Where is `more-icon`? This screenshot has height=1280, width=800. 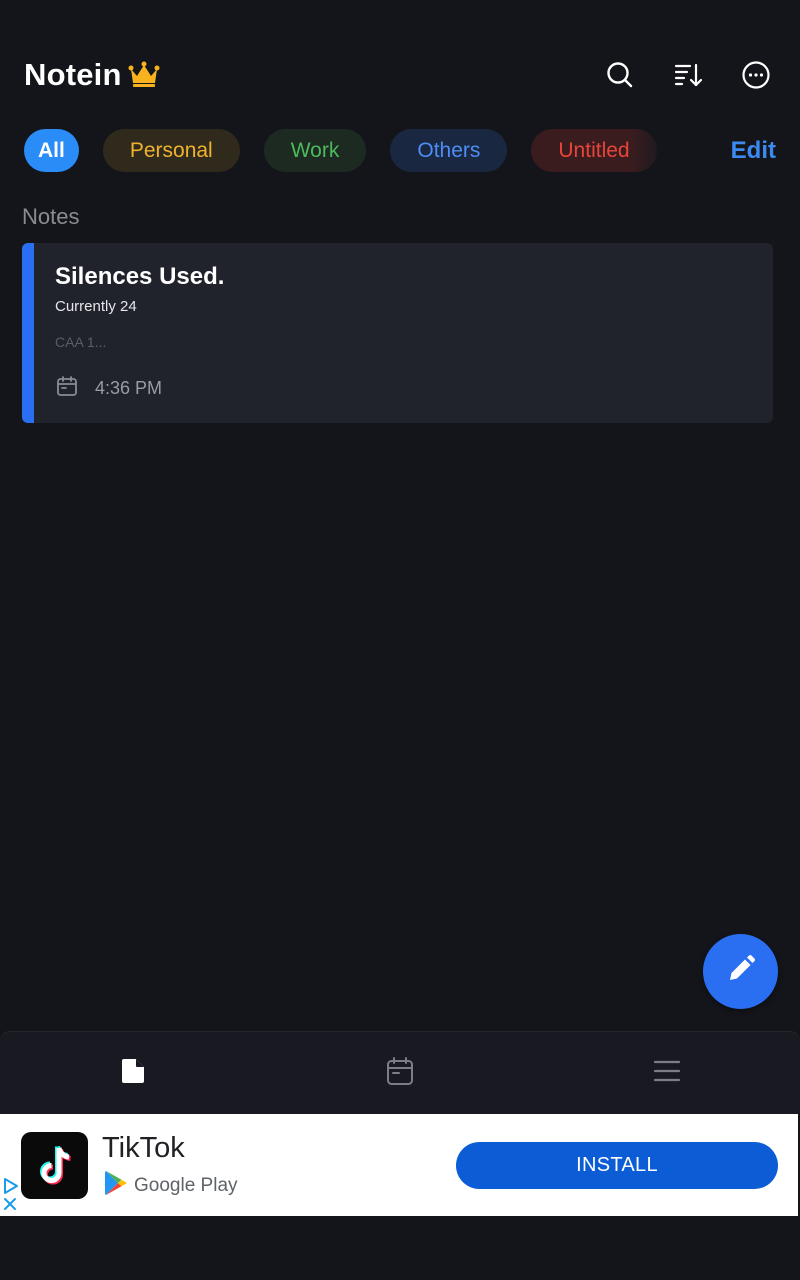 more-icon is located at coordinates (756, 75).